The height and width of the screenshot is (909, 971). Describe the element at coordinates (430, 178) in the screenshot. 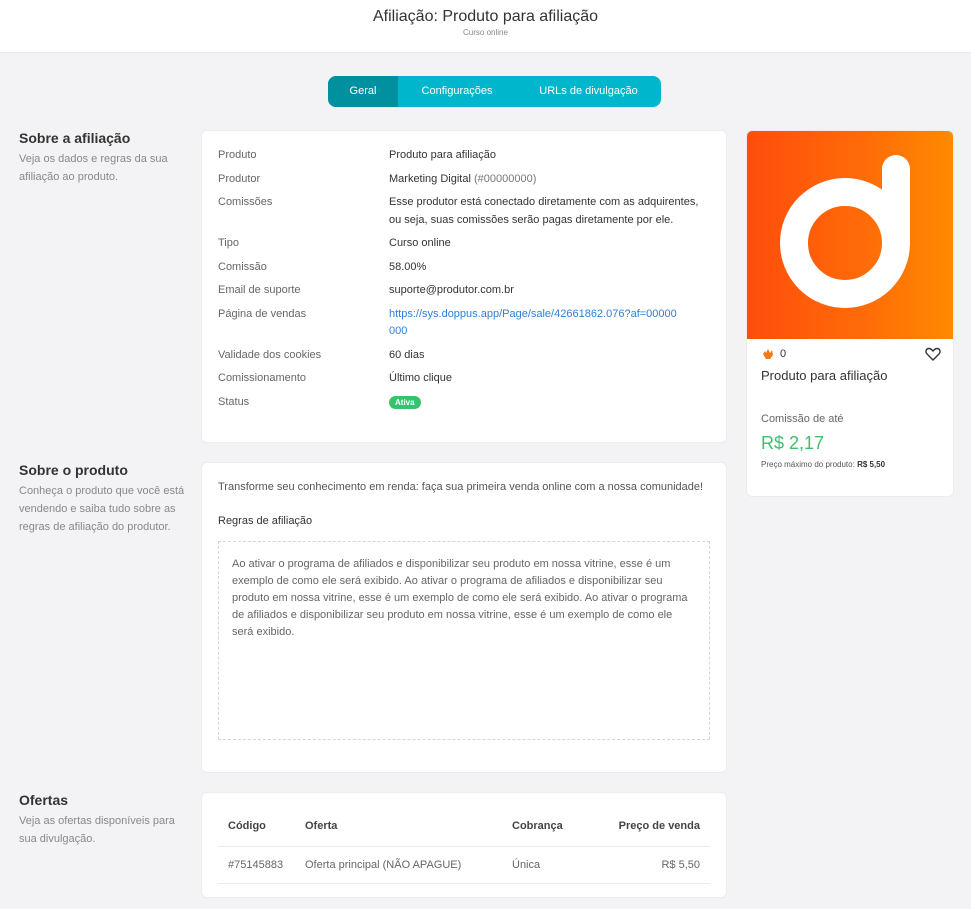

I see `producer-name: Marketing Digital` at that location.